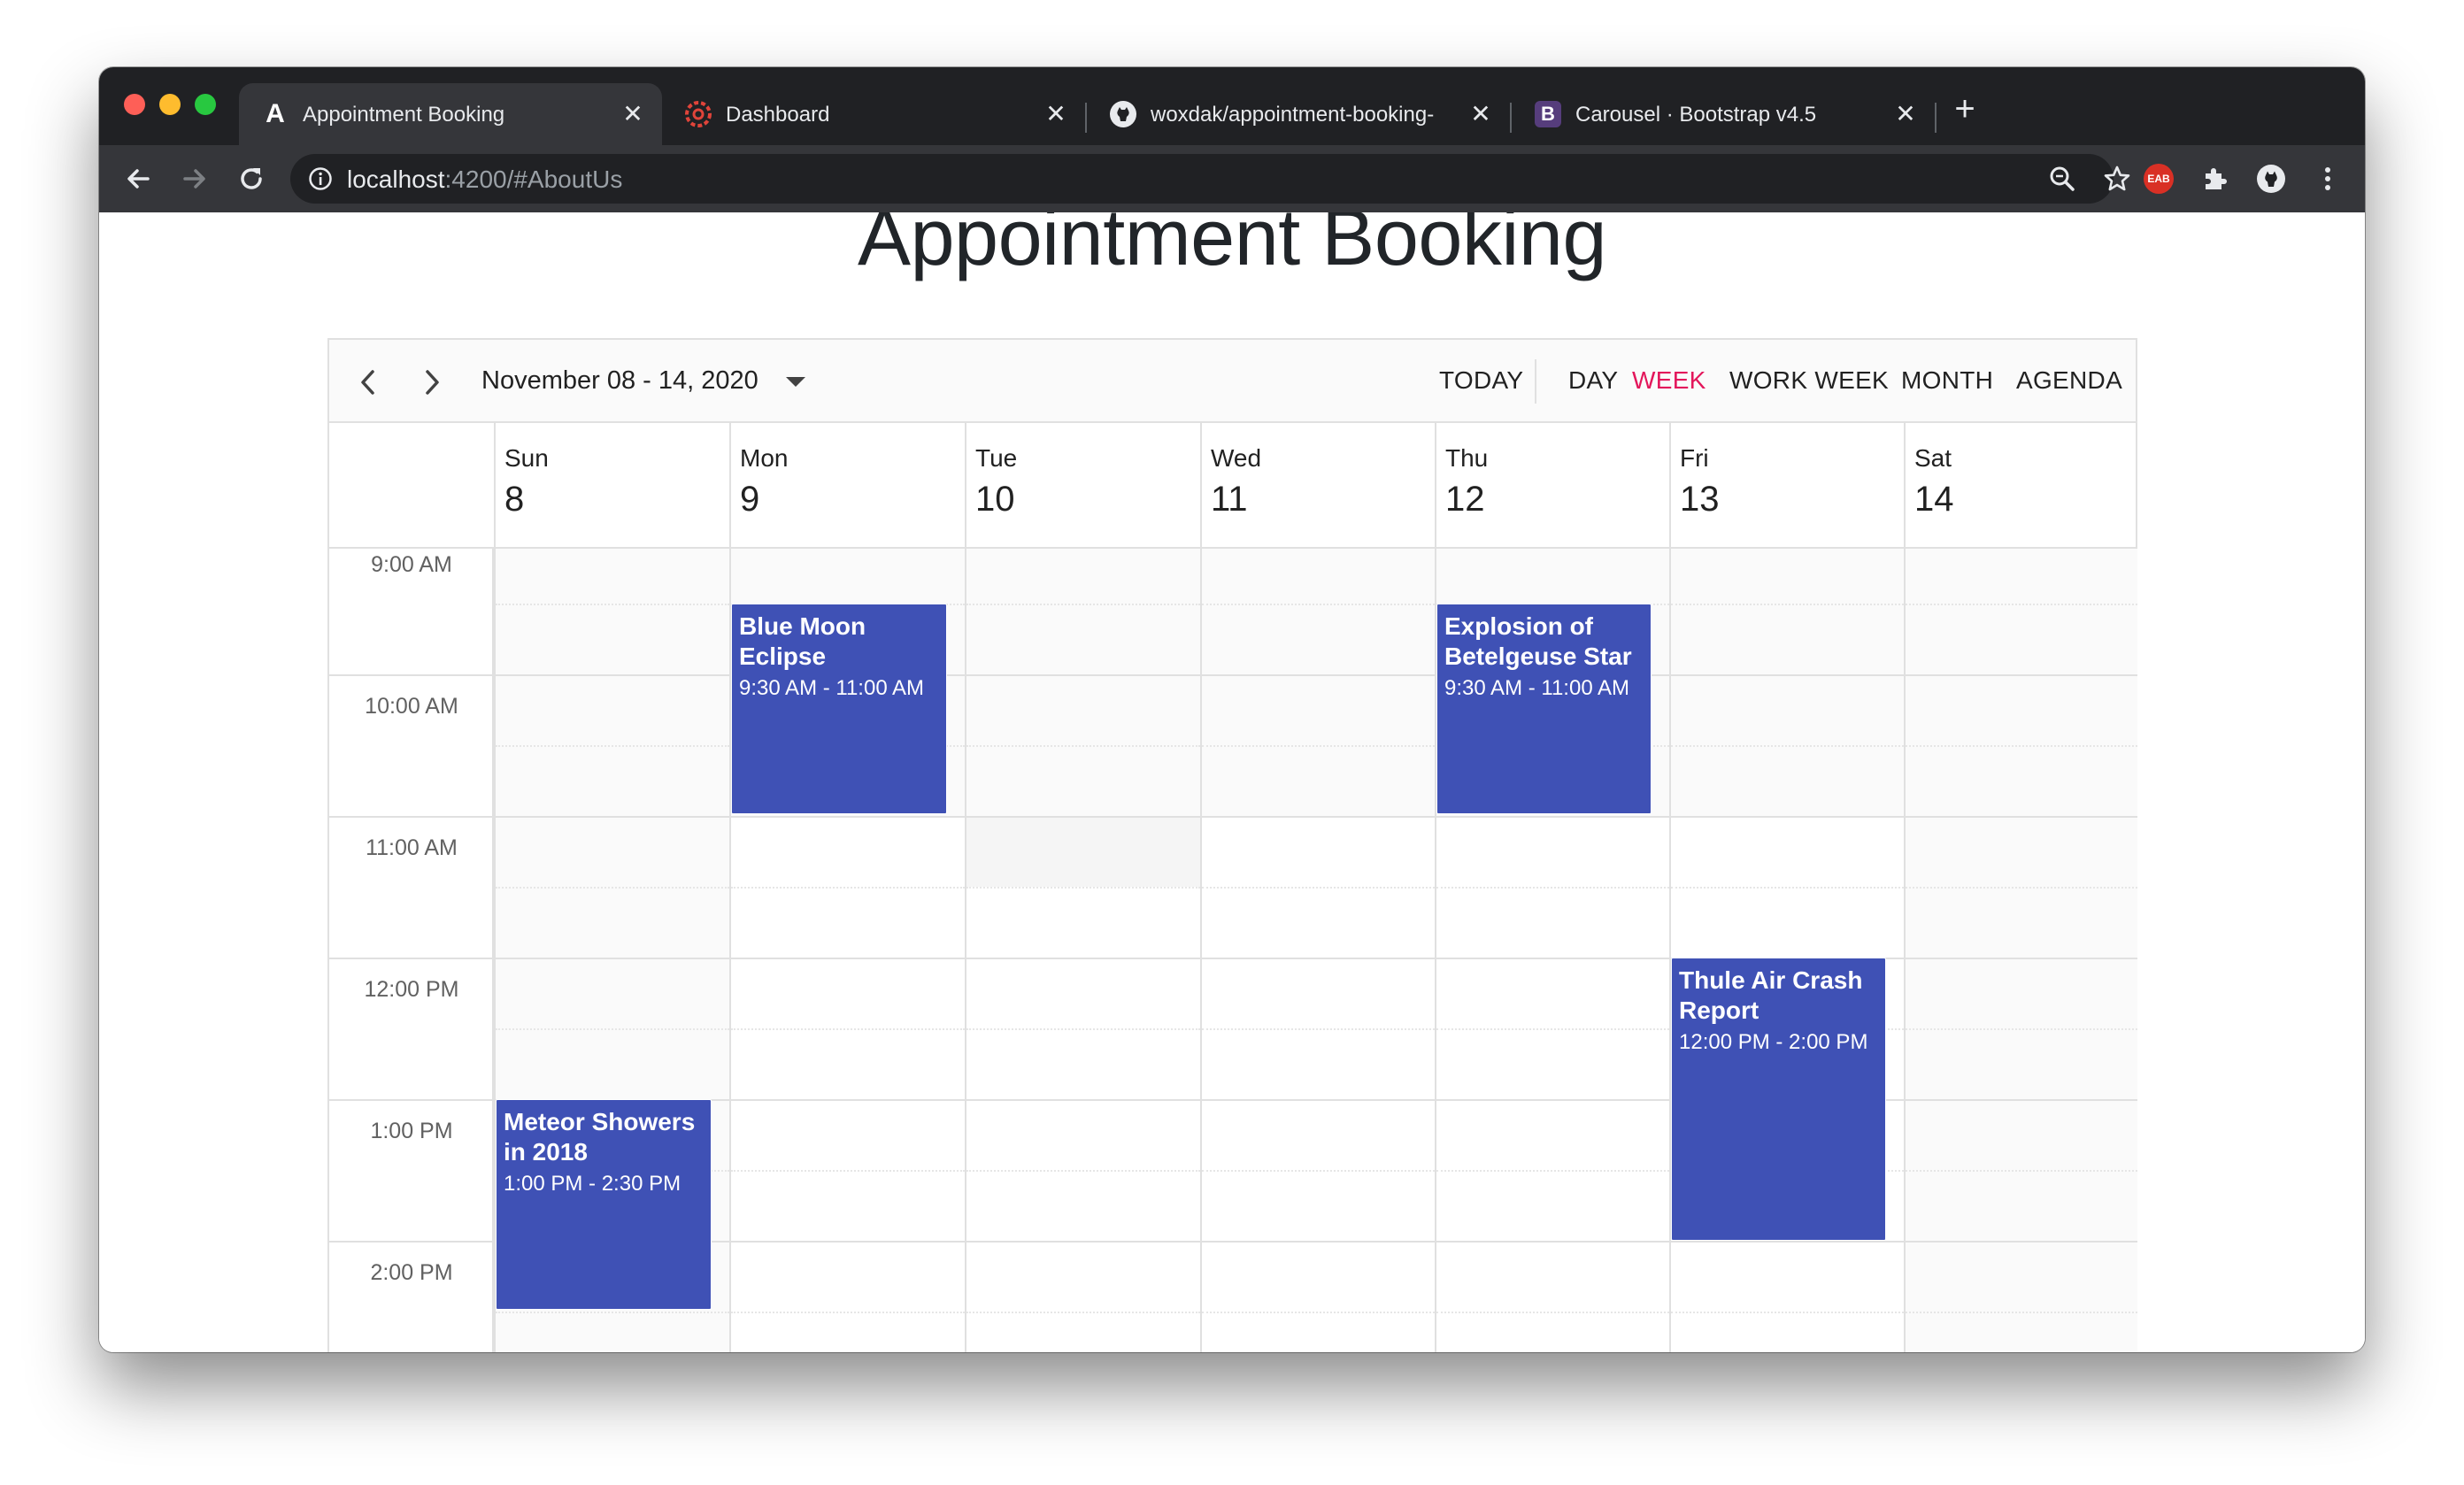 The image size is (2464, 1485). I want to click on event-title: Blue Moon Eclipse, so click(803, 641).